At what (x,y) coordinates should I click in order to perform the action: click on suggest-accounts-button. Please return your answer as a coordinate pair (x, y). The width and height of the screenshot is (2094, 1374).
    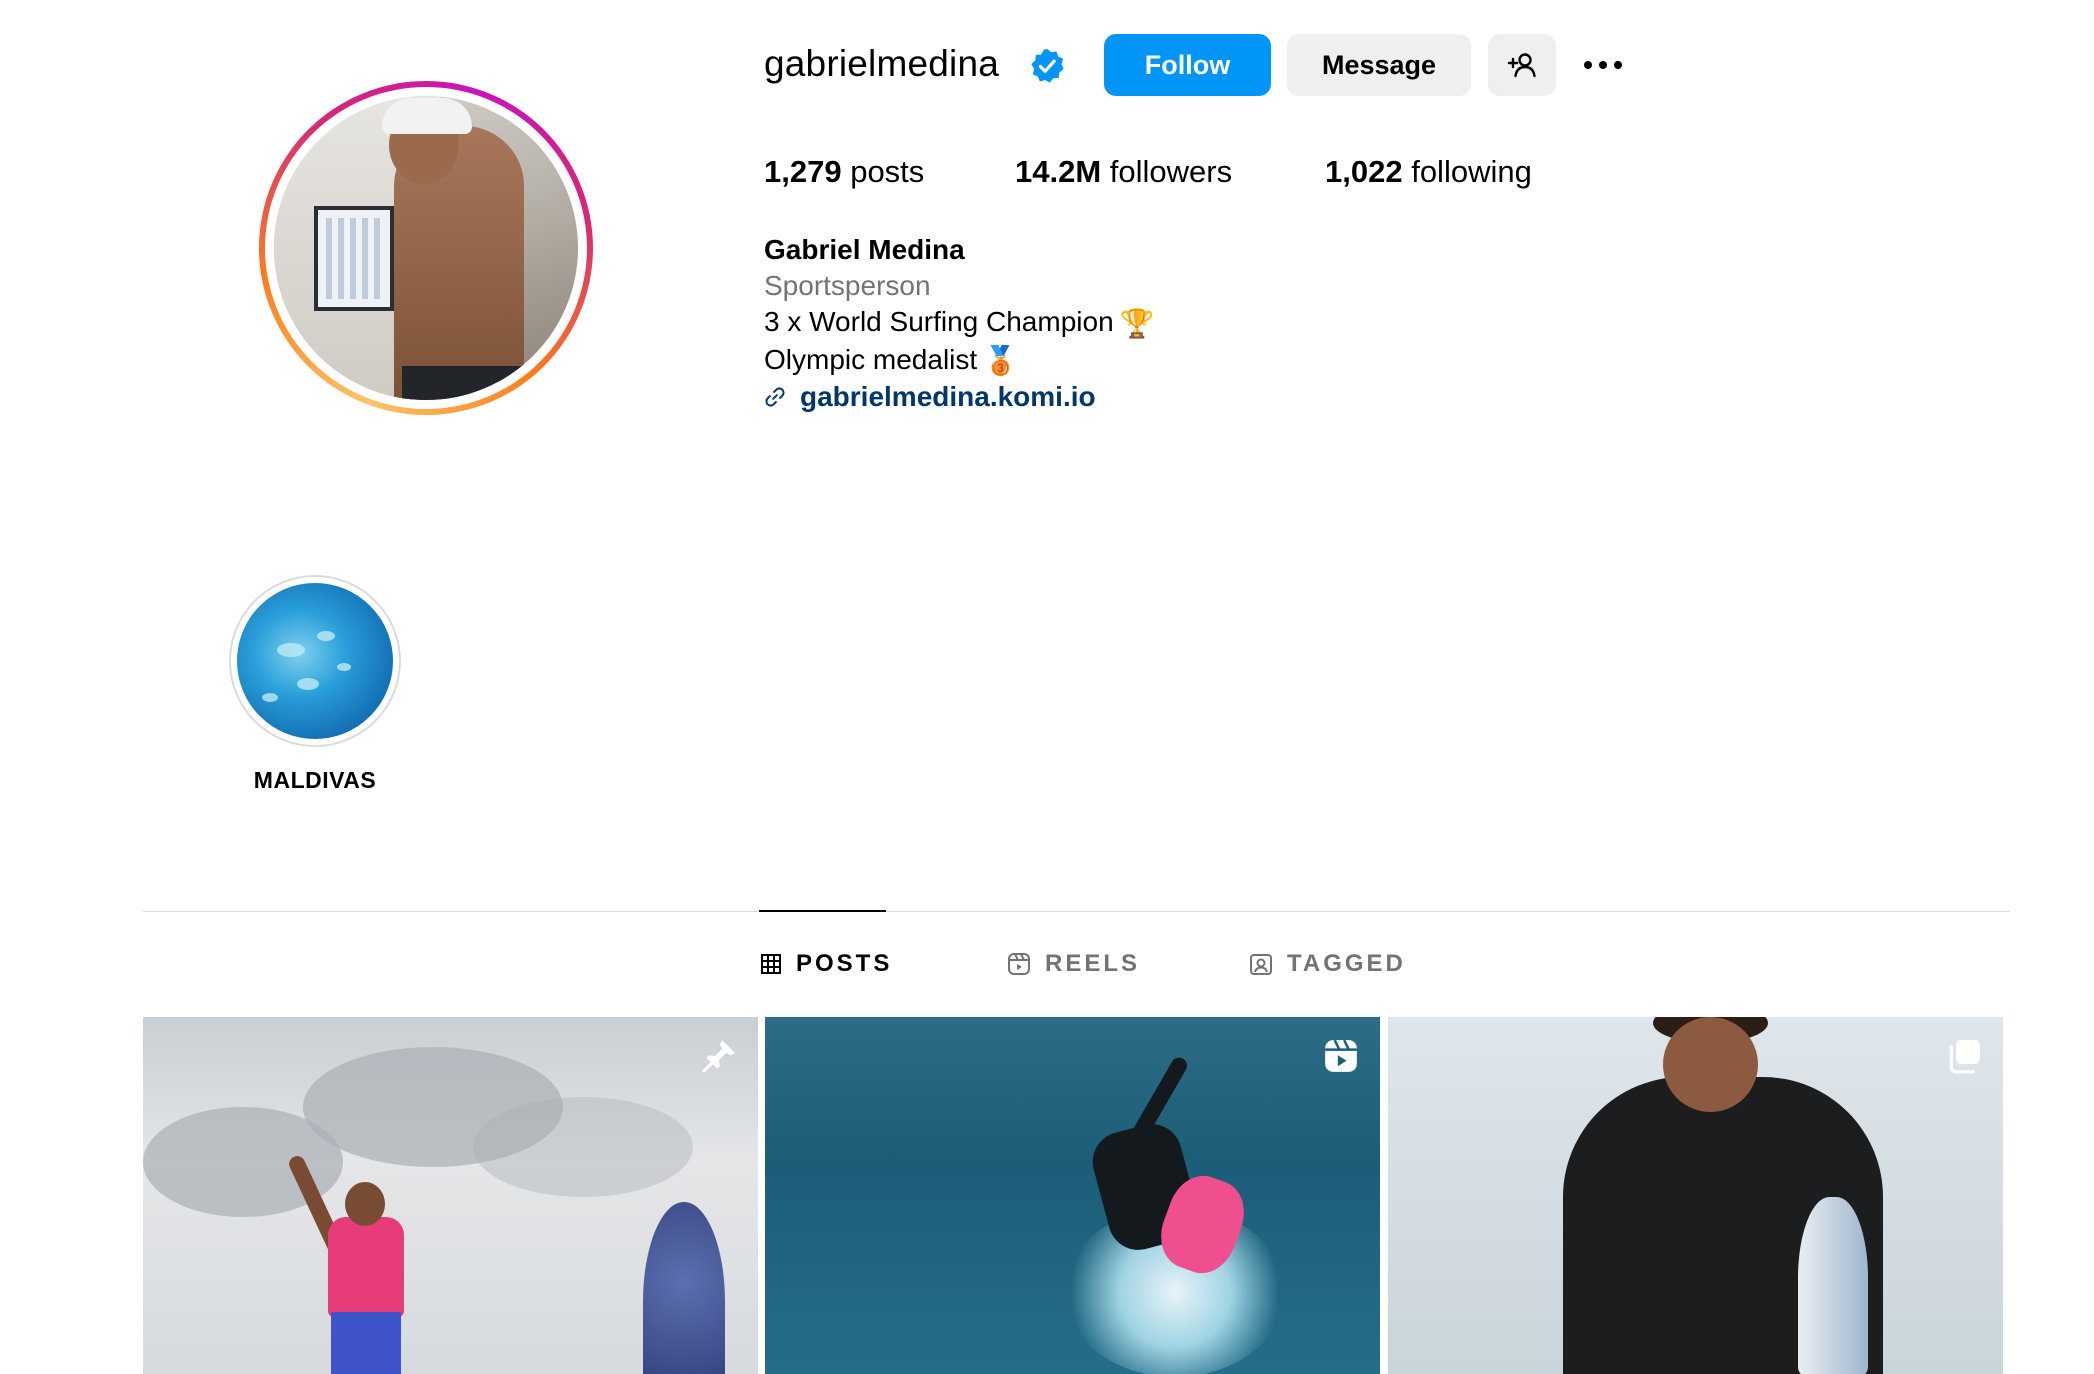
    Looking at the image, I should click on (1522, 65).